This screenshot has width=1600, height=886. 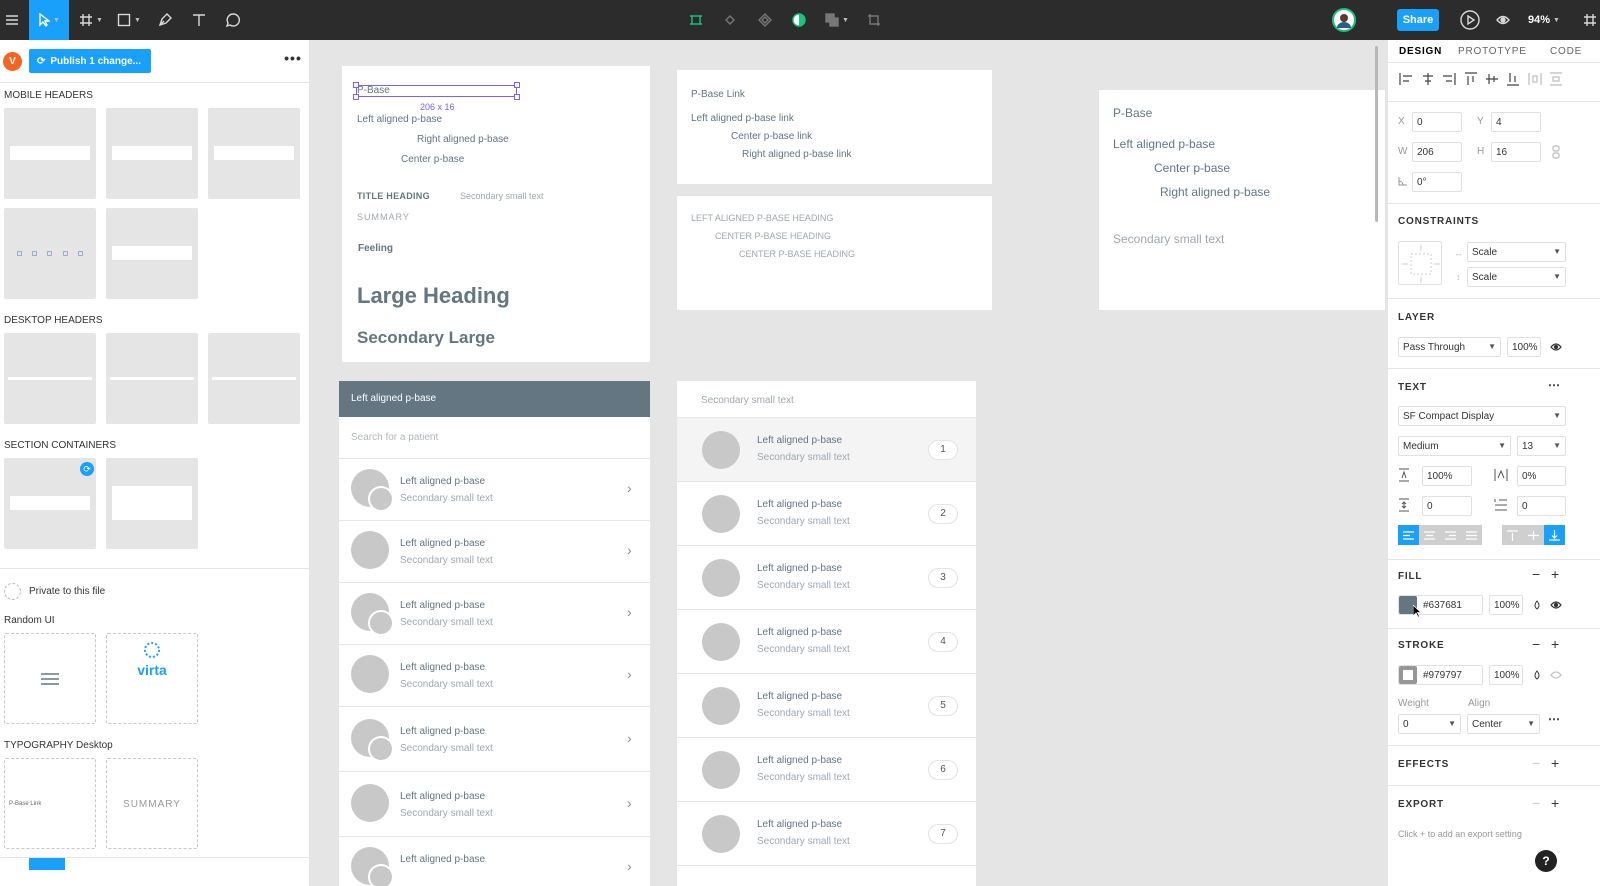 I want to click on add-effect-icon: +, so click(x=1555, y=763).